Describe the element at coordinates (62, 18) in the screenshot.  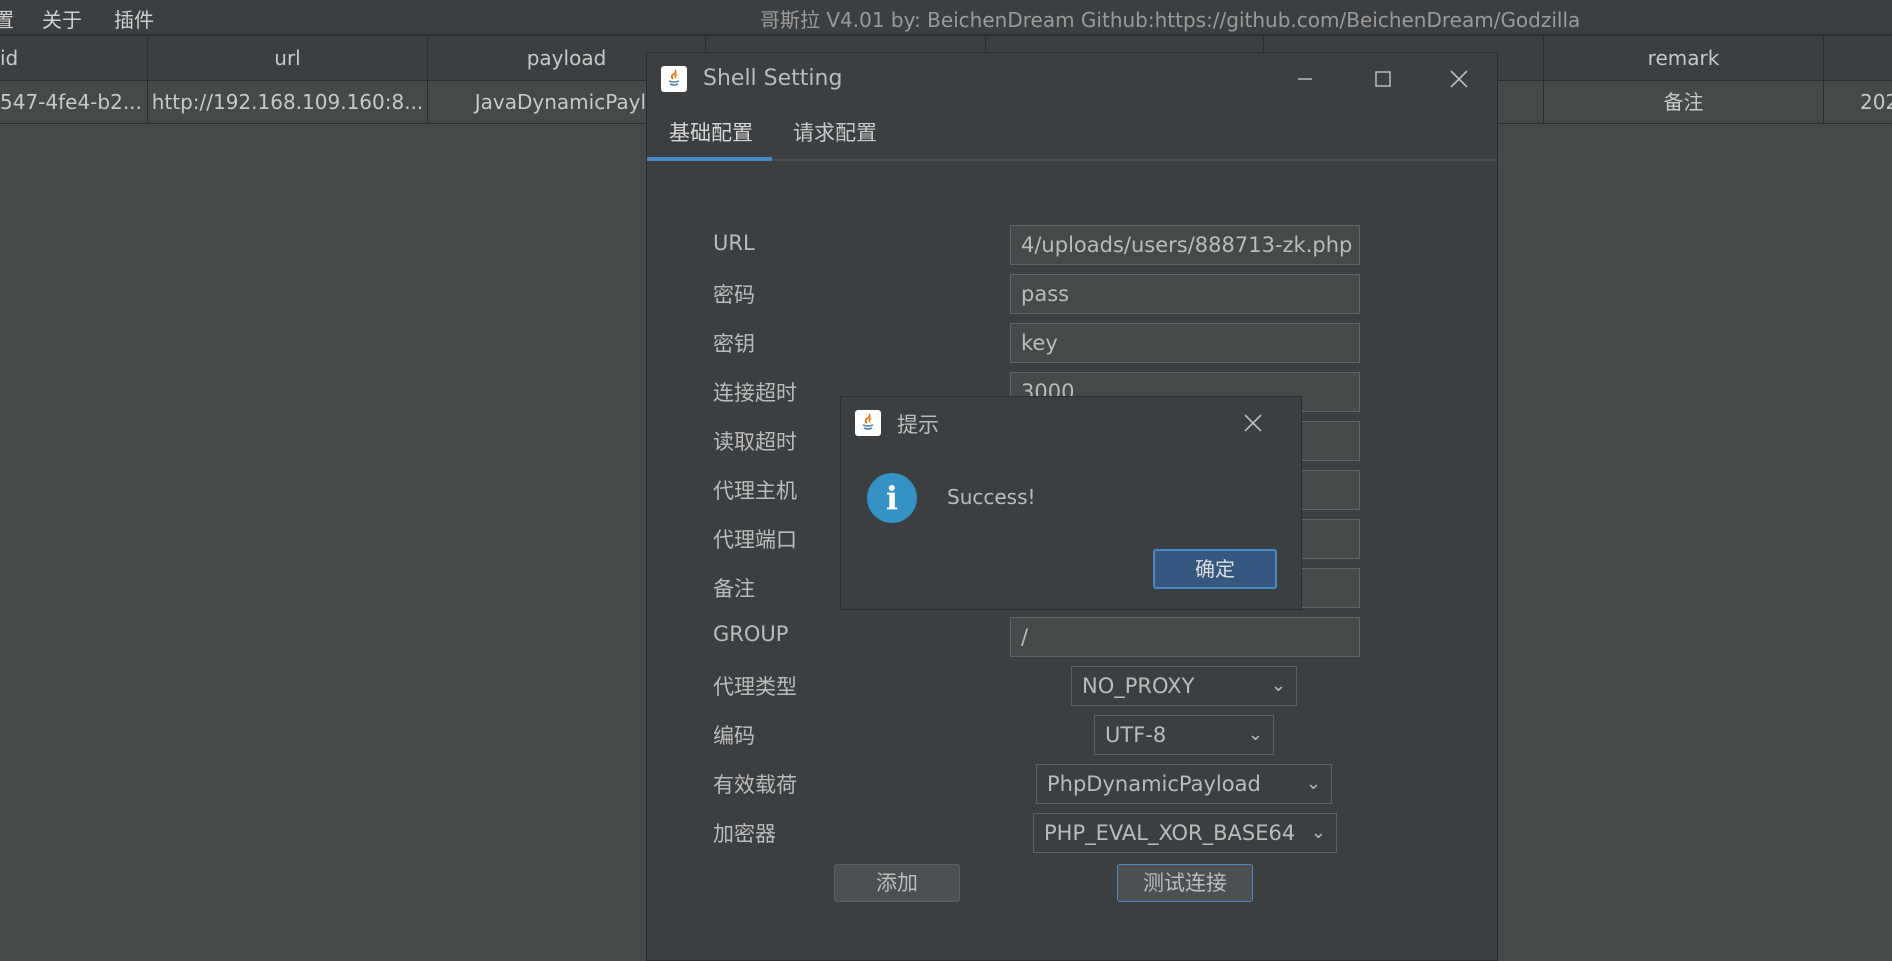
I see `menu-about: 关于` at that location.